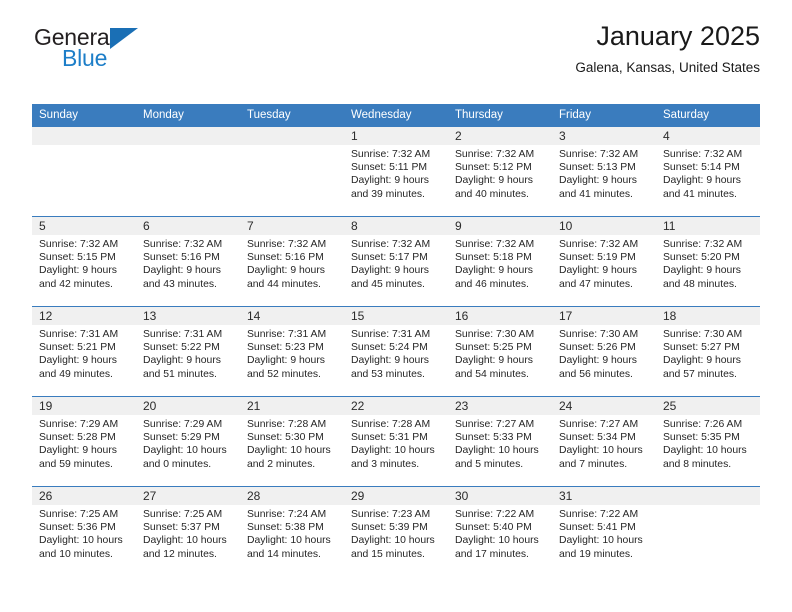 The image size is (792, 612). I want to click on day-number: 5, so click(84, 226).